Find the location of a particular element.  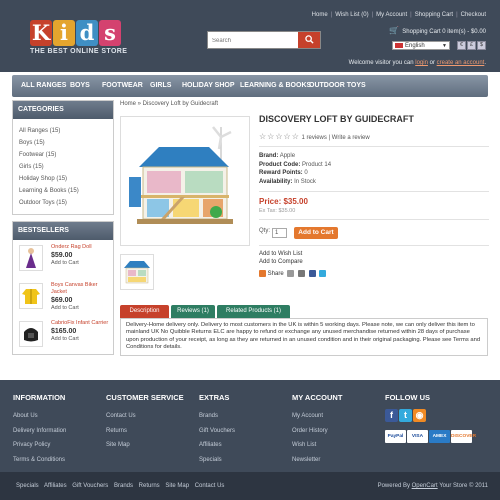

code-value: Product 14 is located at coordinates (317, 164).